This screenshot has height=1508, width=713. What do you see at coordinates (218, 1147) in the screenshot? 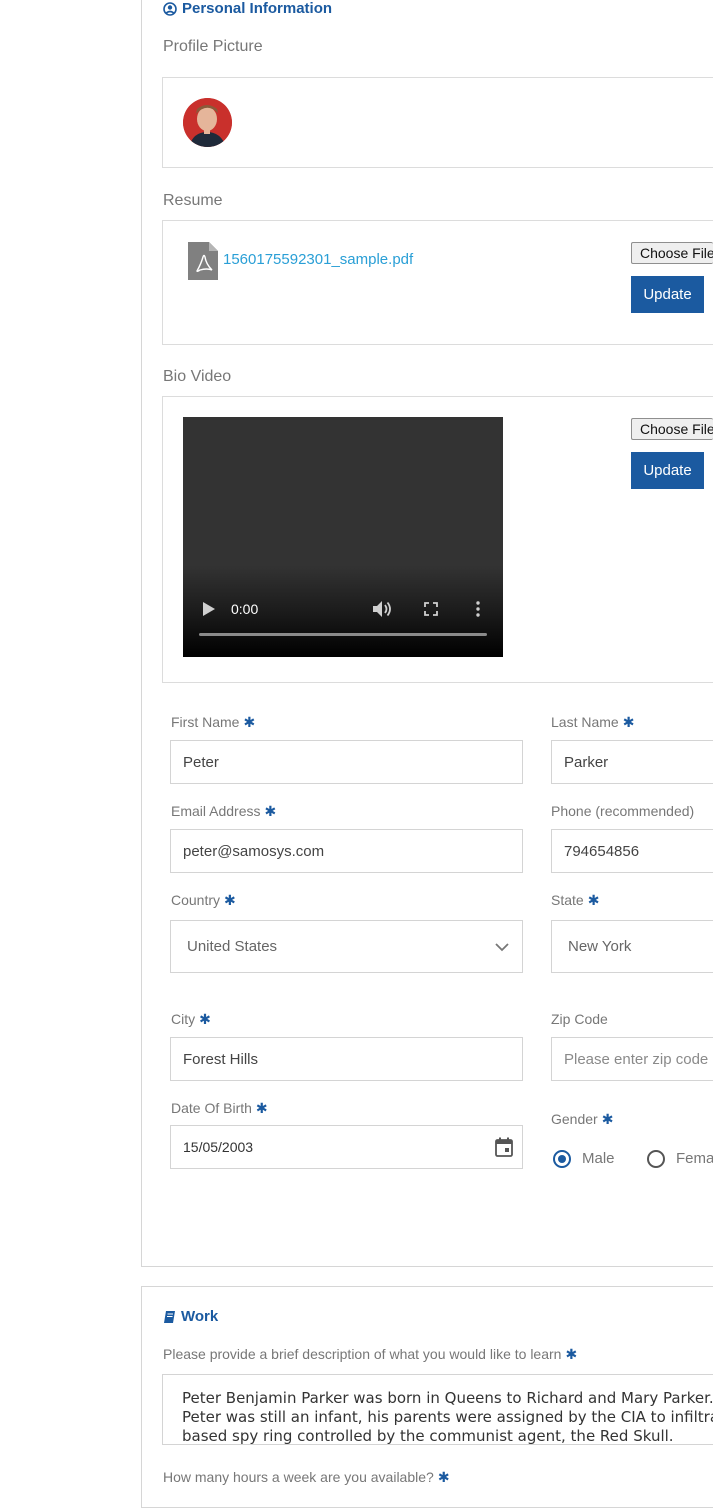
I see `date-of-birth-value: 15/05/2003` at bounding box center [218, 1147].